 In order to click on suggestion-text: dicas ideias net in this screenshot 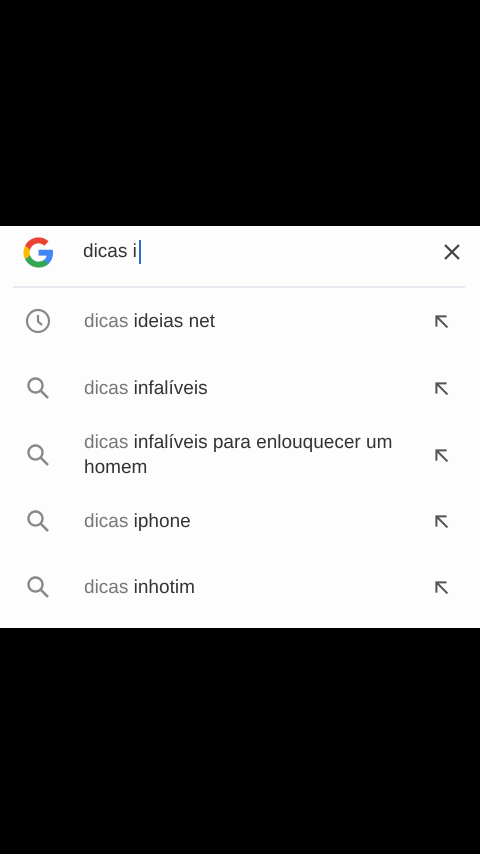, I will do `click(150, 322)`.